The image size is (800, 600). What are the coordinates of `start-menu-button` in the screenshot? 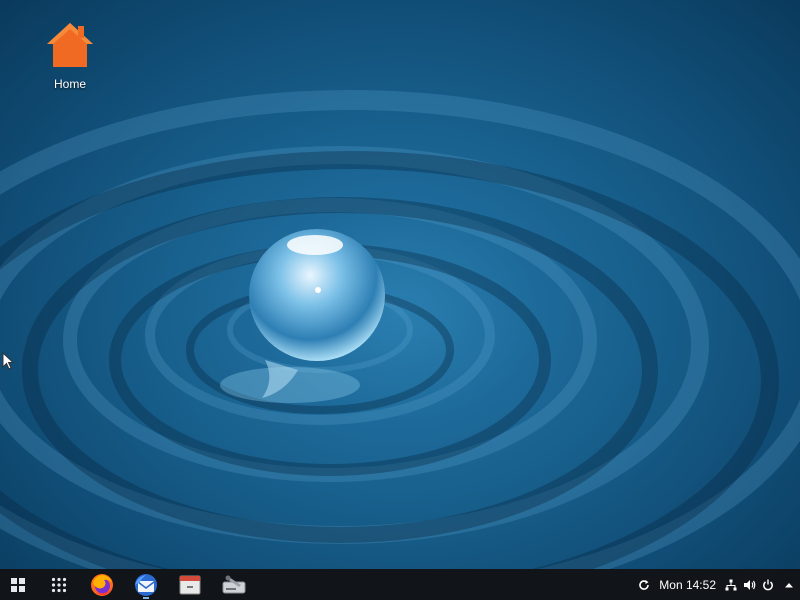 It's located at (18, 584).